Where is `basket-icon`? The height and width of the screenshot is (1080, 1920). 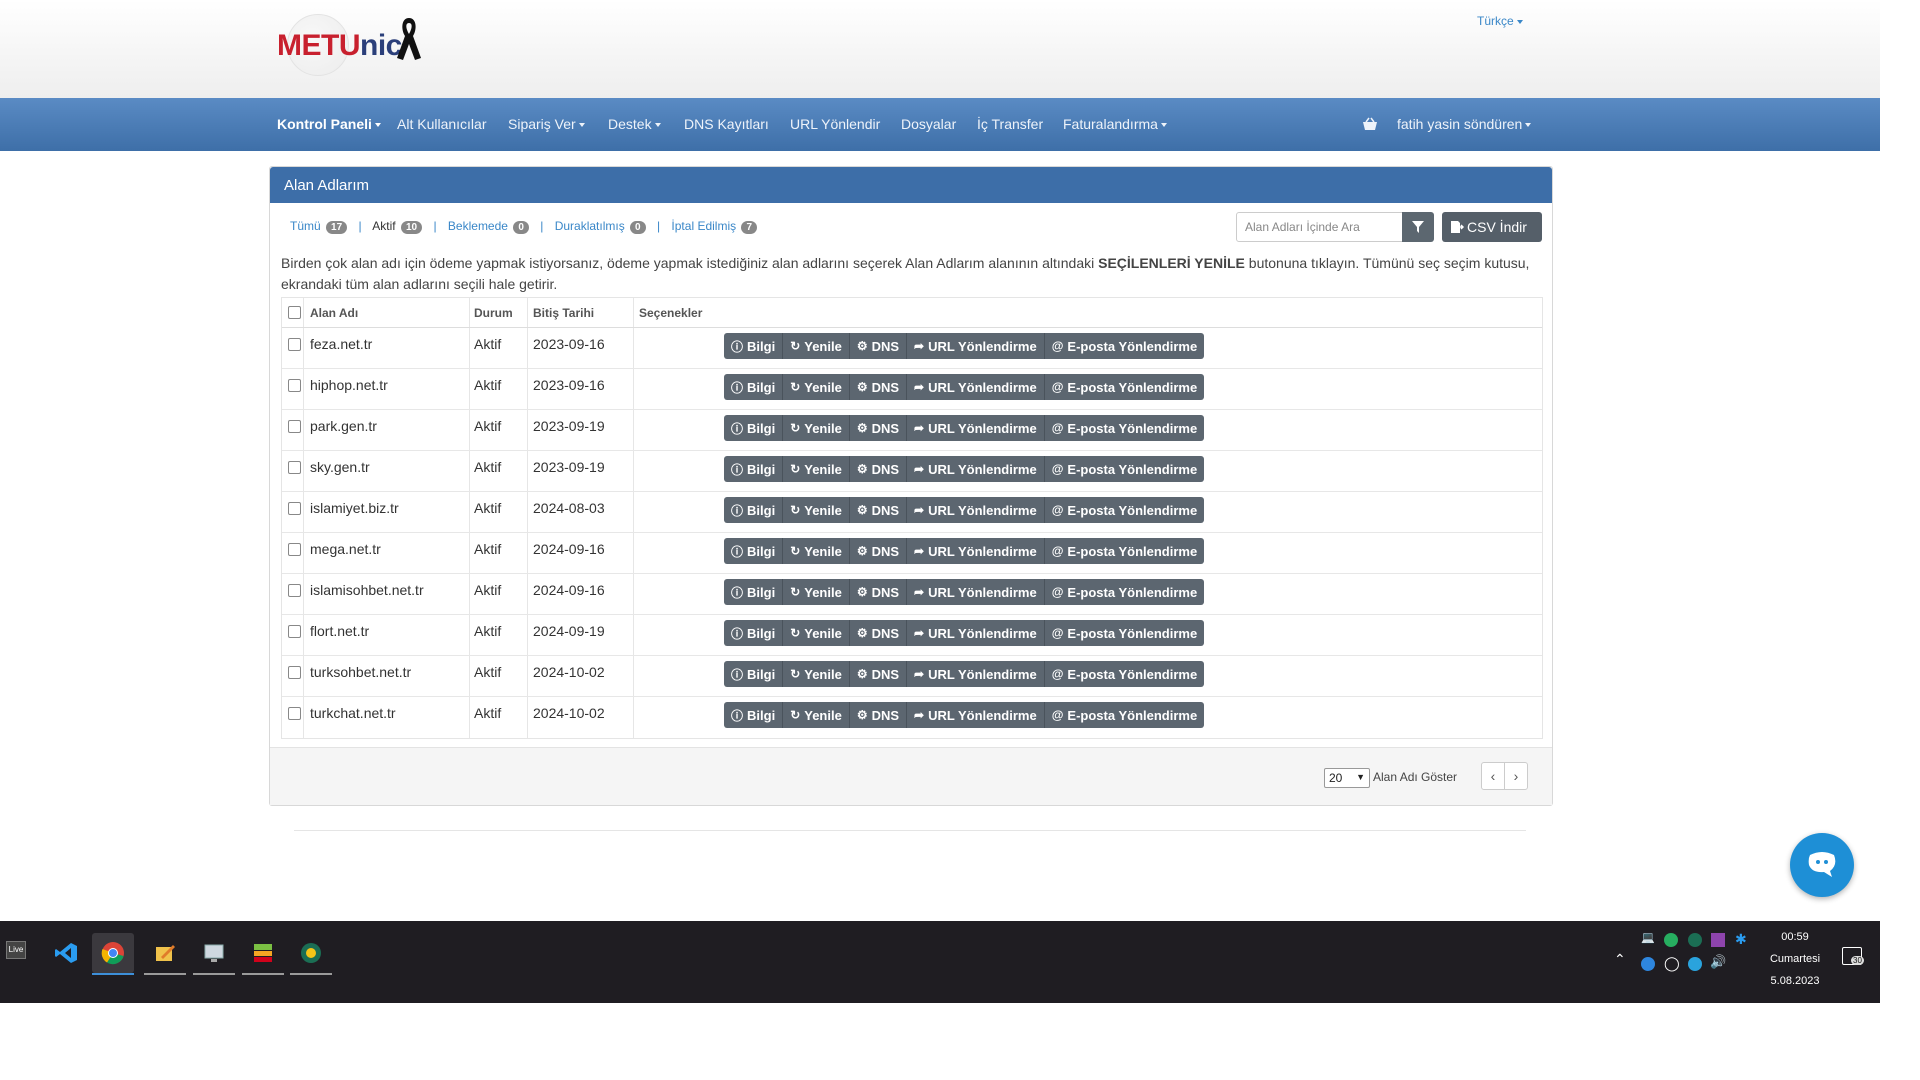
basket-icon is located at coordinates (1370, 124).